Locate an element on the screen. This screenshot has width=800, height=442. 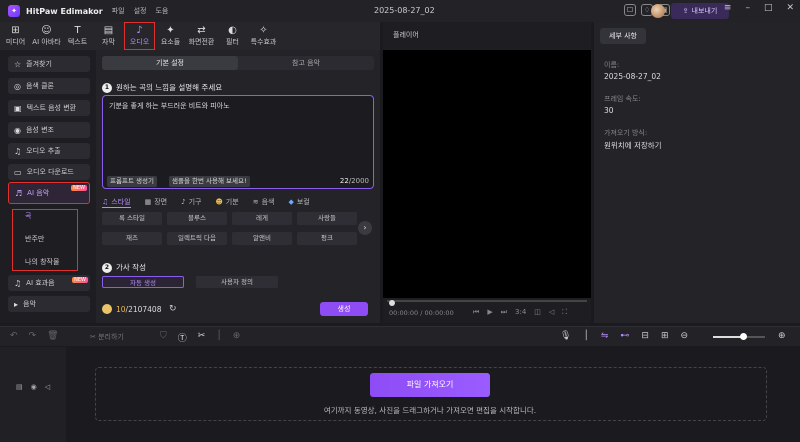
sidebar-item-voice-changer: ◉ 음성 변조 is located at coordinates (49, 130).